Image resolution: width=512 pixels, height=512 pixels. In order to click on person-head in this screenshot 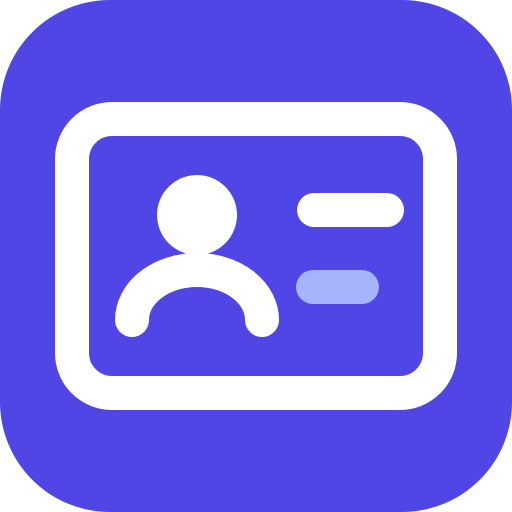, I will do `click(197, 215)`.